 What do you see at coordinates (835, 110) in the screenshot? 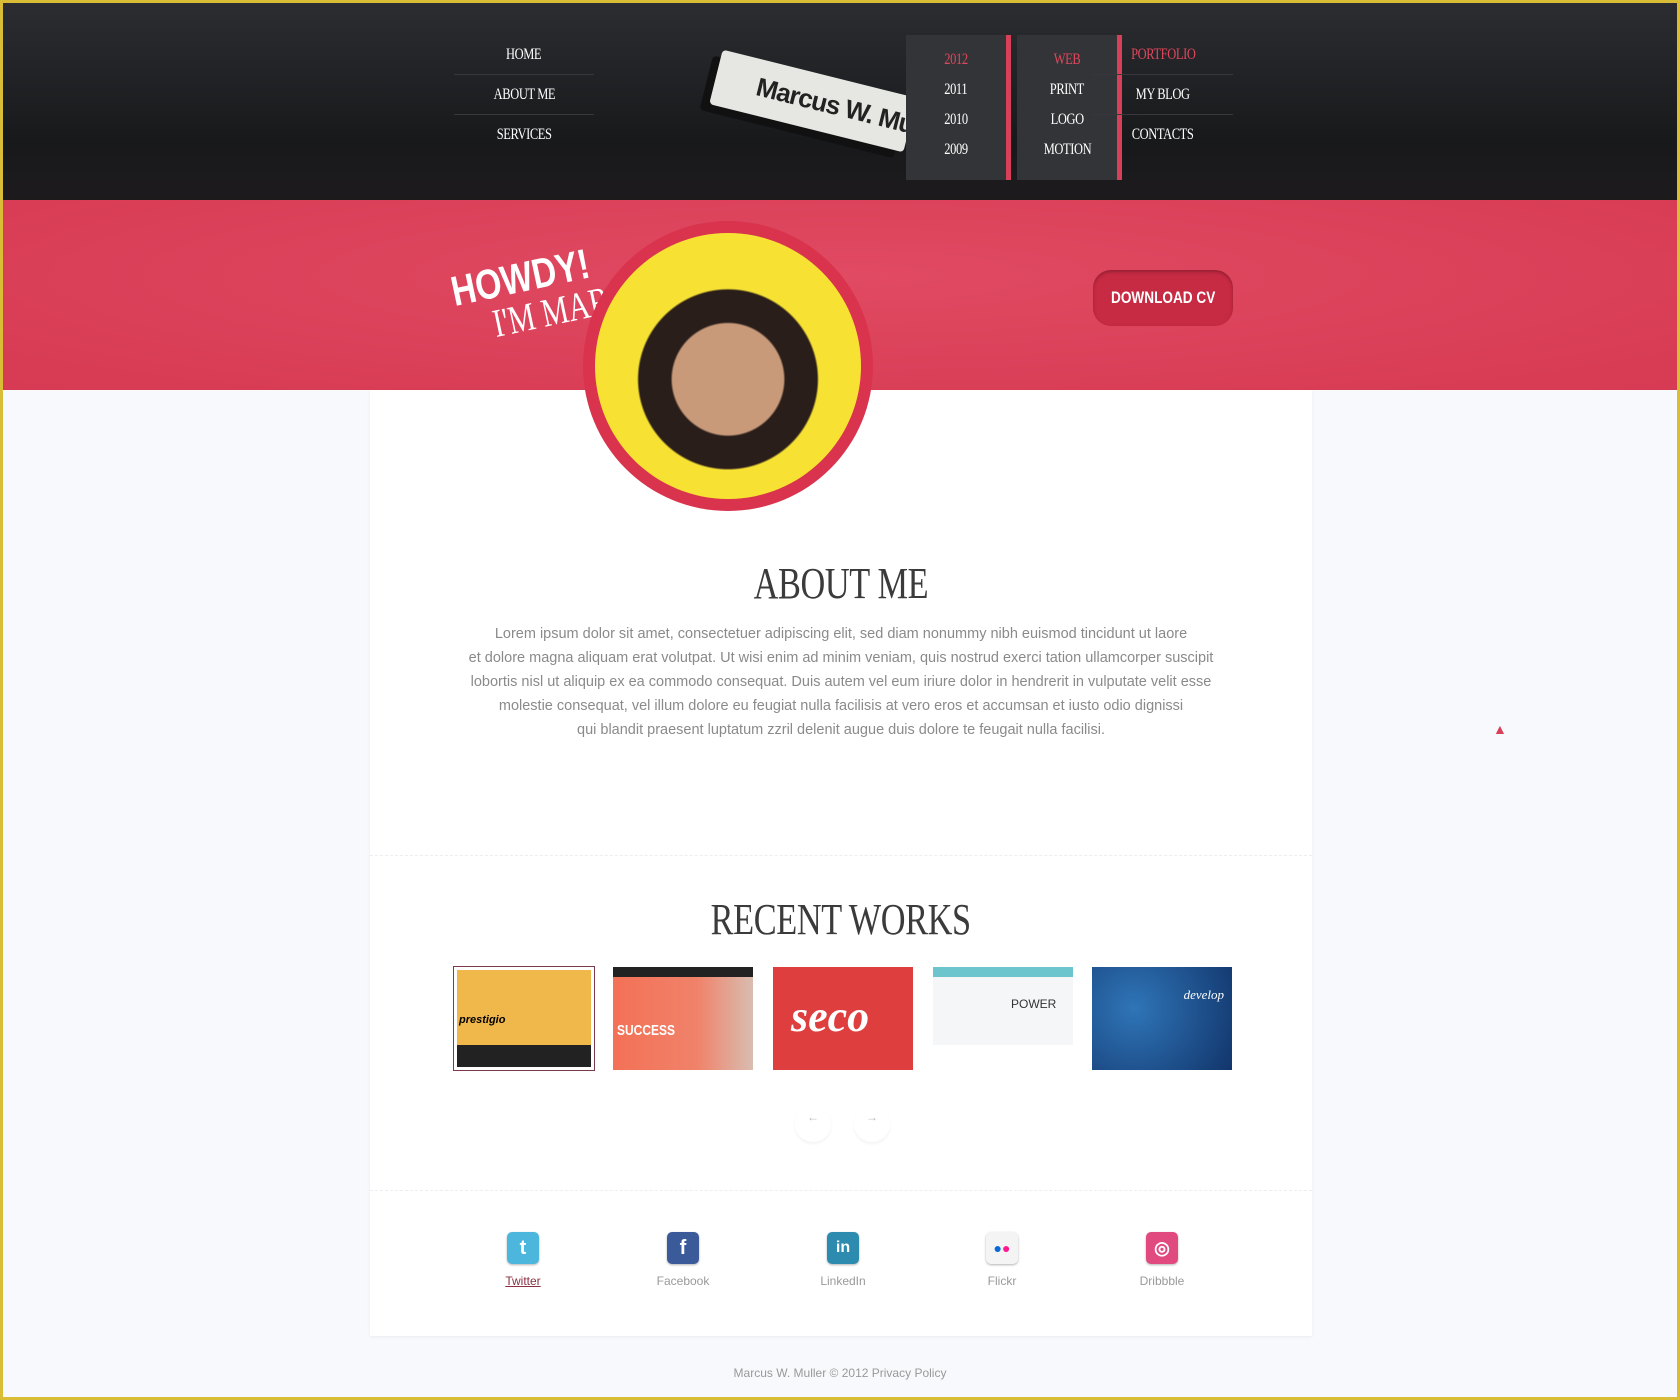
I see `logo-text: Marcus W. Muller` at bounding box center [835, 110].